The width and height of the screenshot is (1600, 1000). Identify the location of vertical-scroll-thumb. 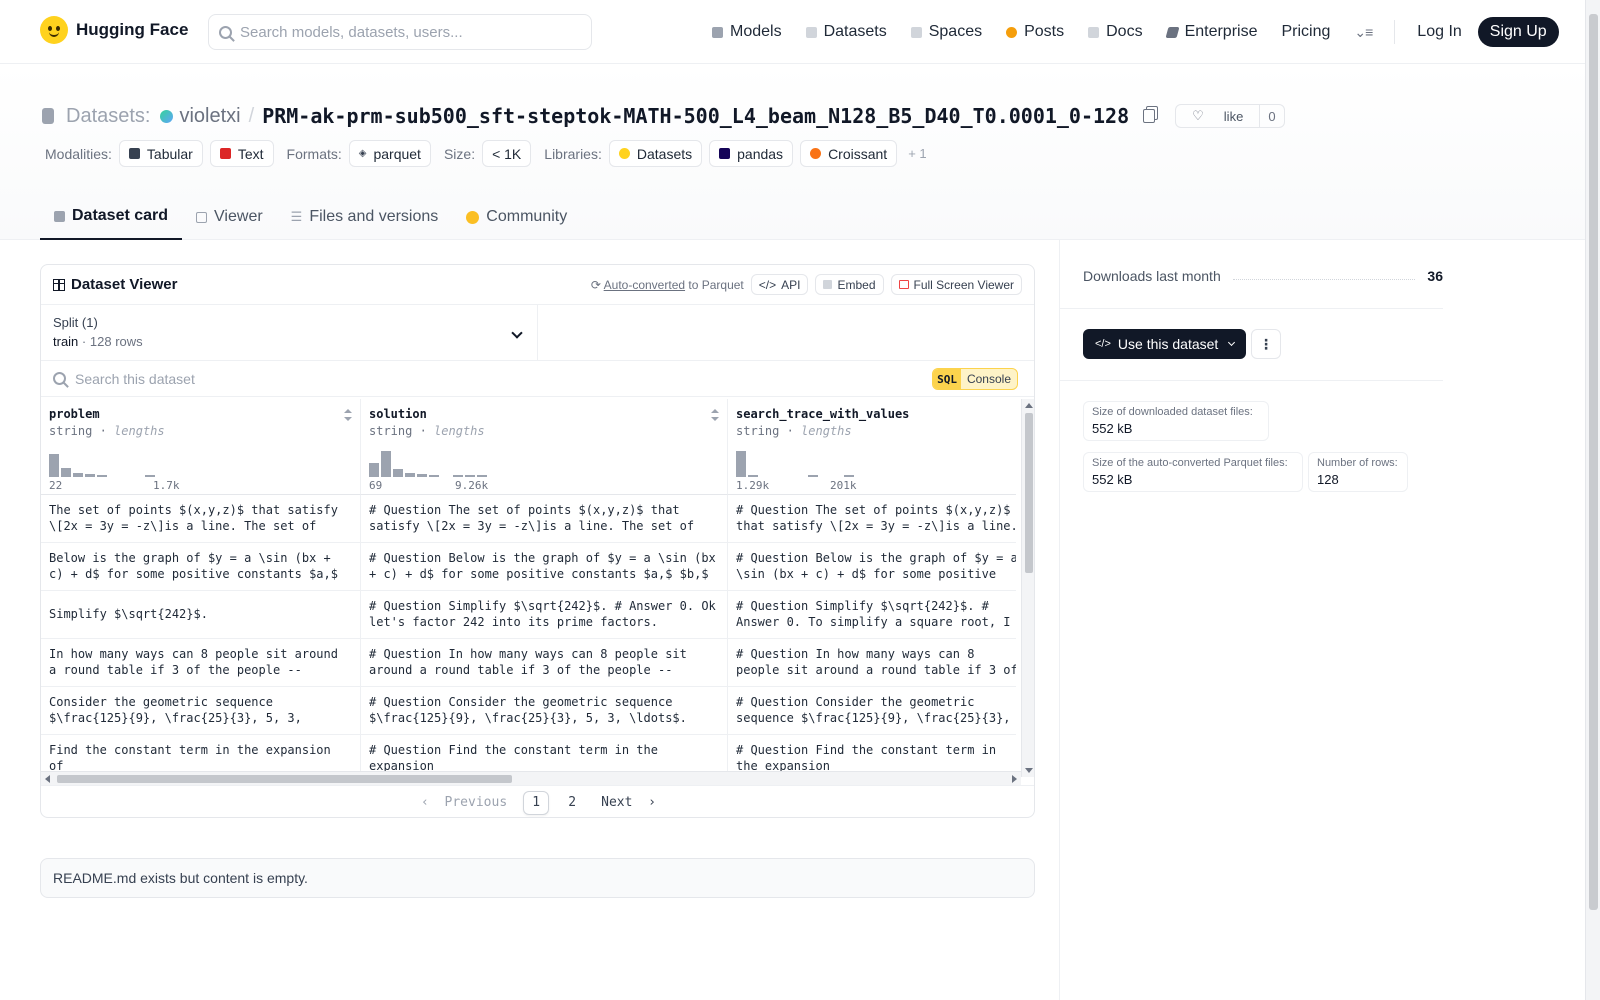
(1029, 493).